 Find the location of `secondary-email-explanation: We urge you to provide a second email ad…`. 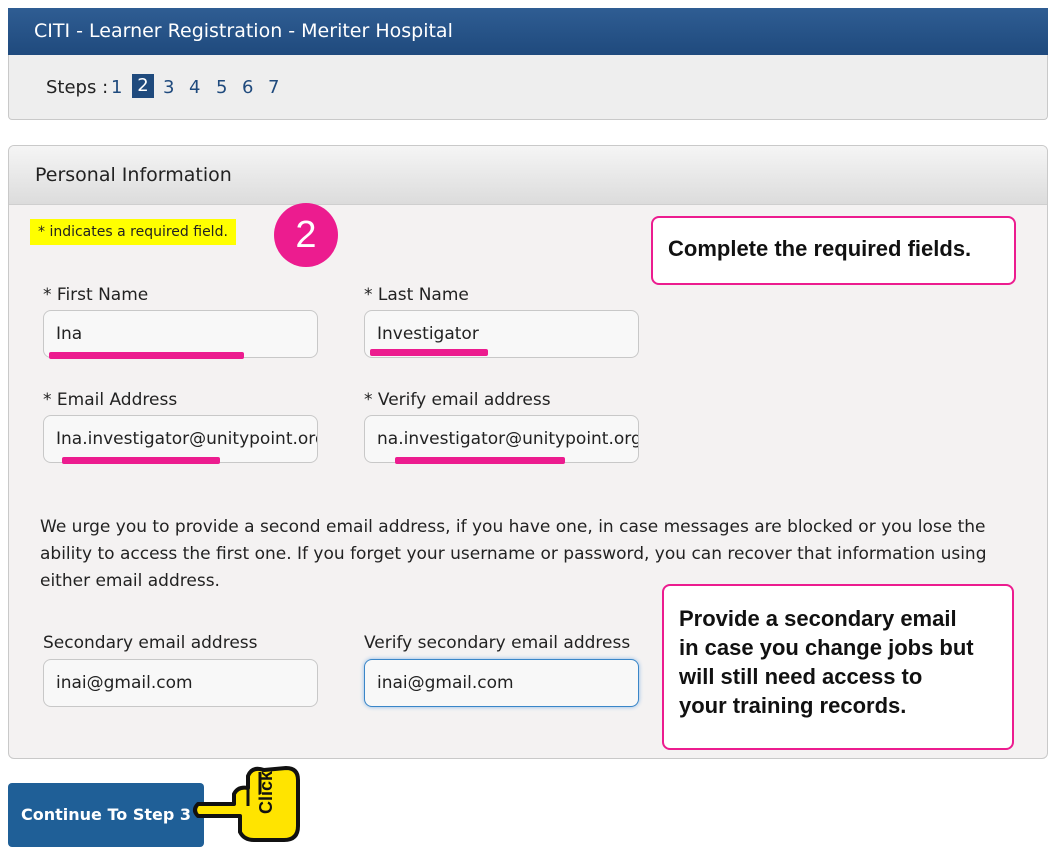

secondary-email-explanation: We urge you to provide a second email ad… is located at coordinates (513, 554).